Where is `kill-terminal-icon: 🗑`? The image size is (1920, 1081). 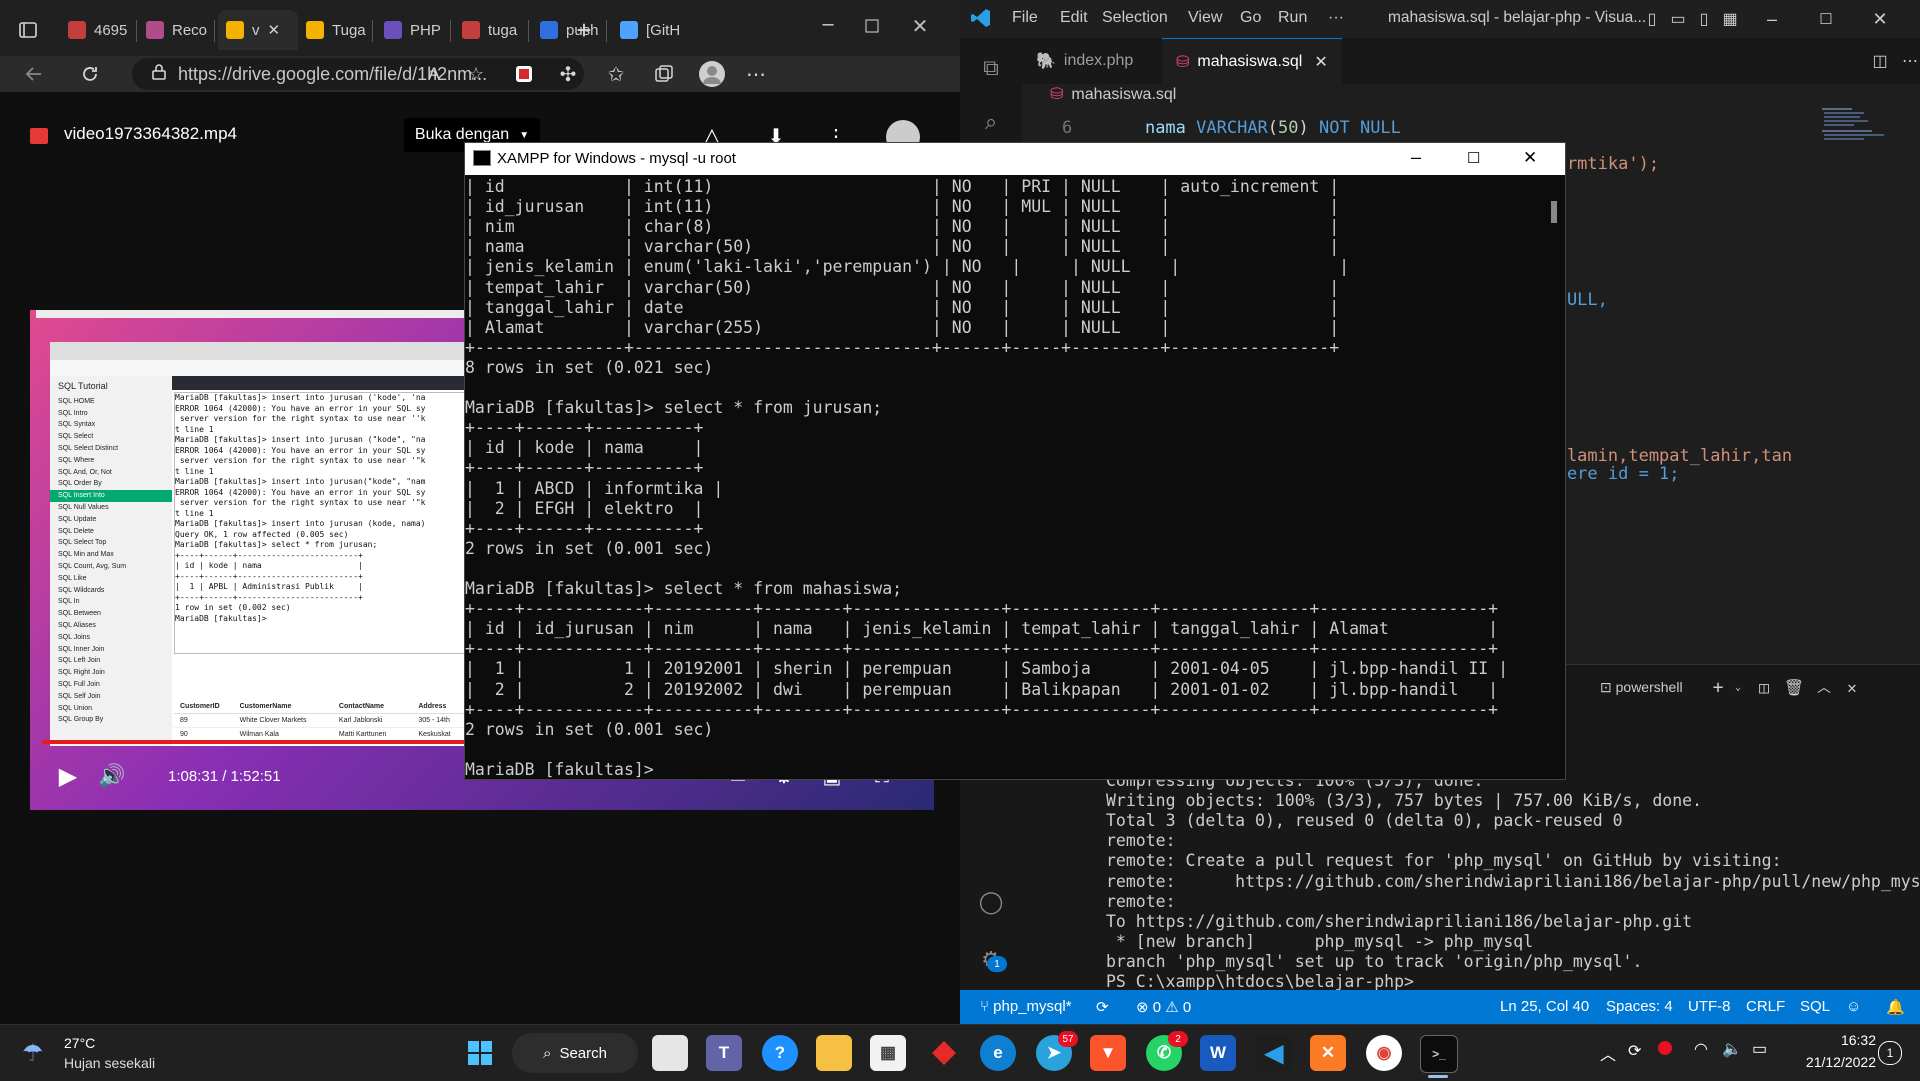 kill-terminal-icon: 🗑 is located at coordinates (1794, 687).